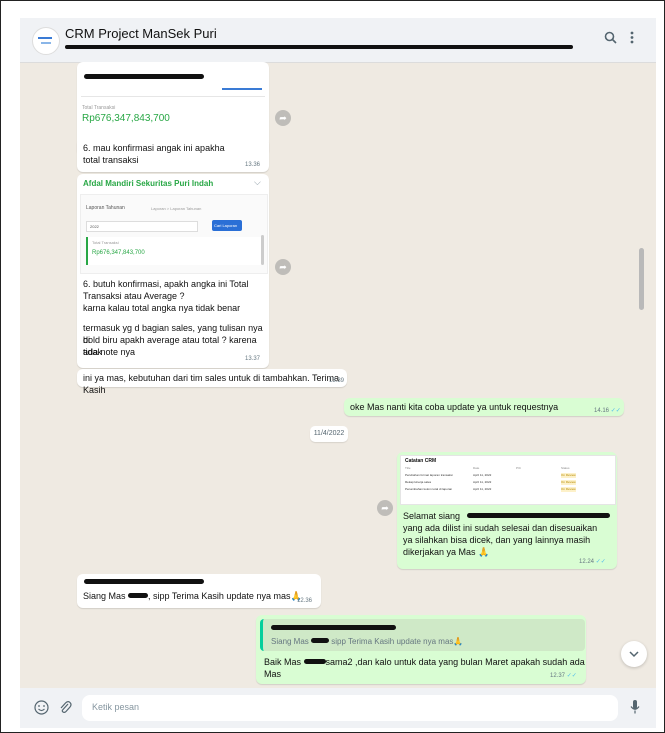  What do you see at coordinates (257, 182) in the screenshot?
I see `chevron-down-icon: ⌵` at bounding box center [257, 182].